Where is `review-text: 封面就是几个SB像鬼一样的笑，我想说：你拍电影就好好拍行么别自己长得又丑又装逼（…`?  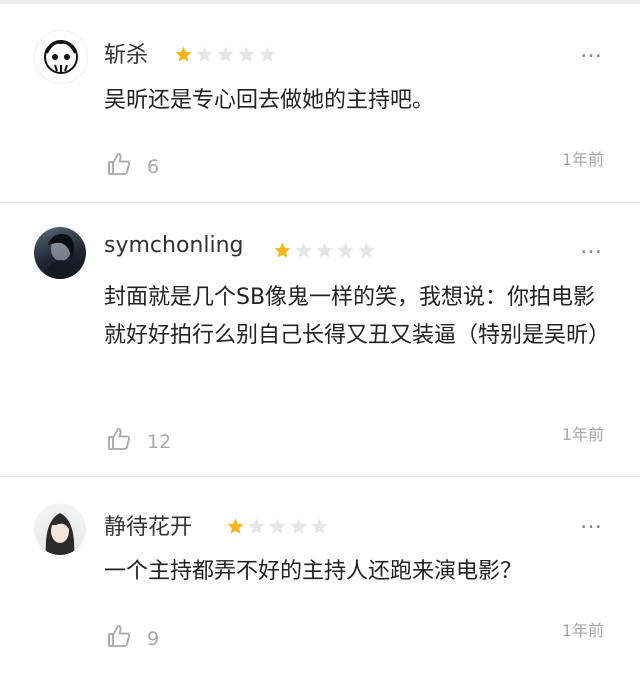
review-text: 封面就是几个SB像鬼一样的笑，我想说：你拍电影就好好拍行么别自己长得又丑又装逼（… is located at coordinates (357, 316).